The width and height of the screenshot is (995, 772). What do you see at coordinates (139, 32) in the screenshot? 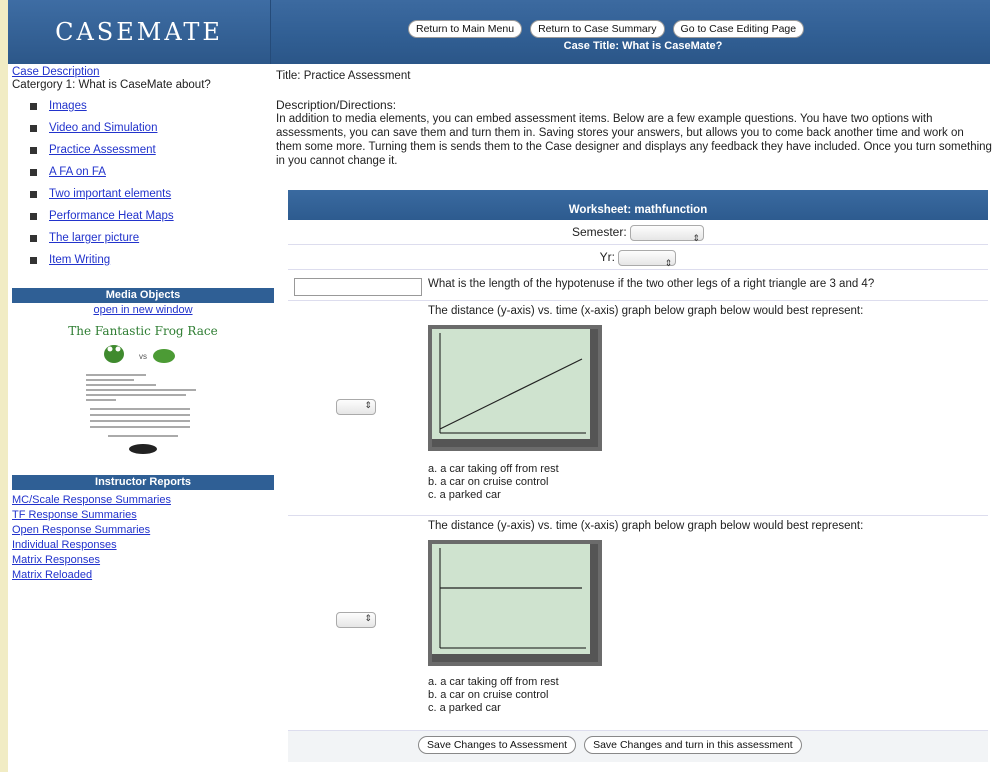
I see `casemate-logo: CASEMATE` at bounding box center [139, 32].